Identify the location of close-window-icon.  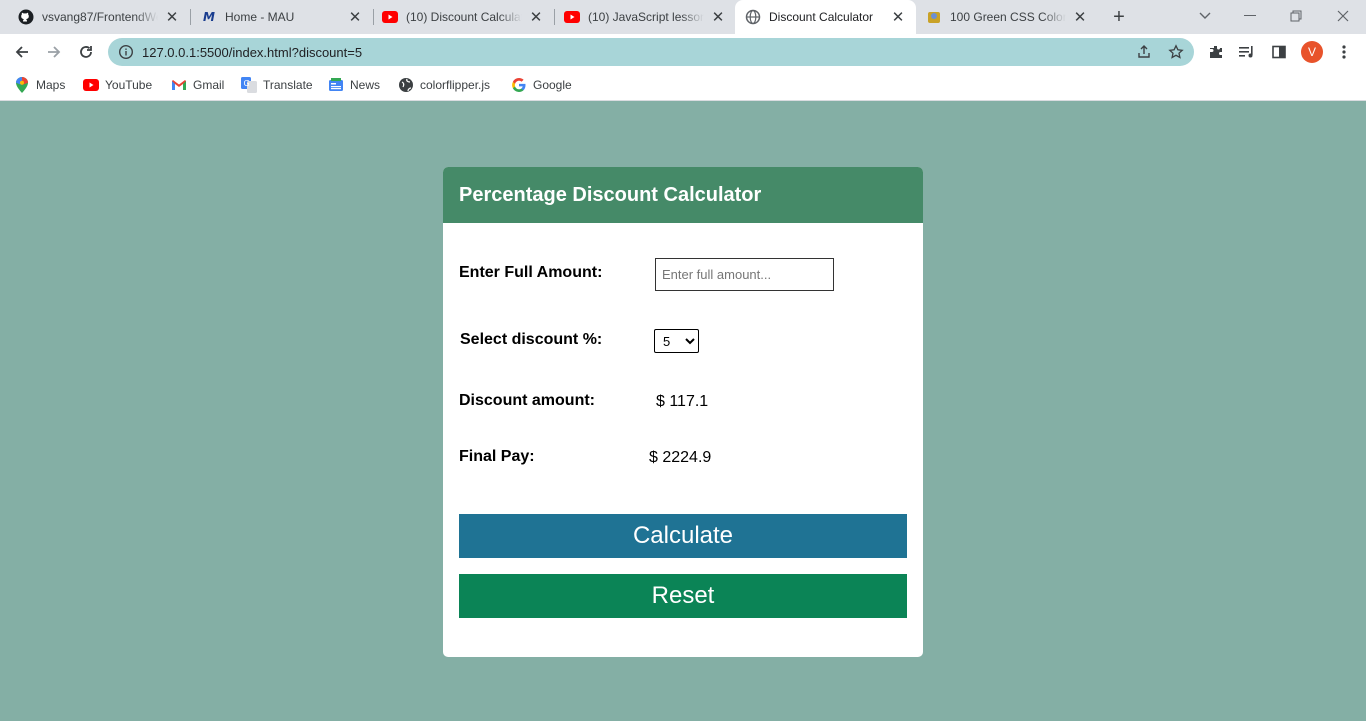
(1343, 16).